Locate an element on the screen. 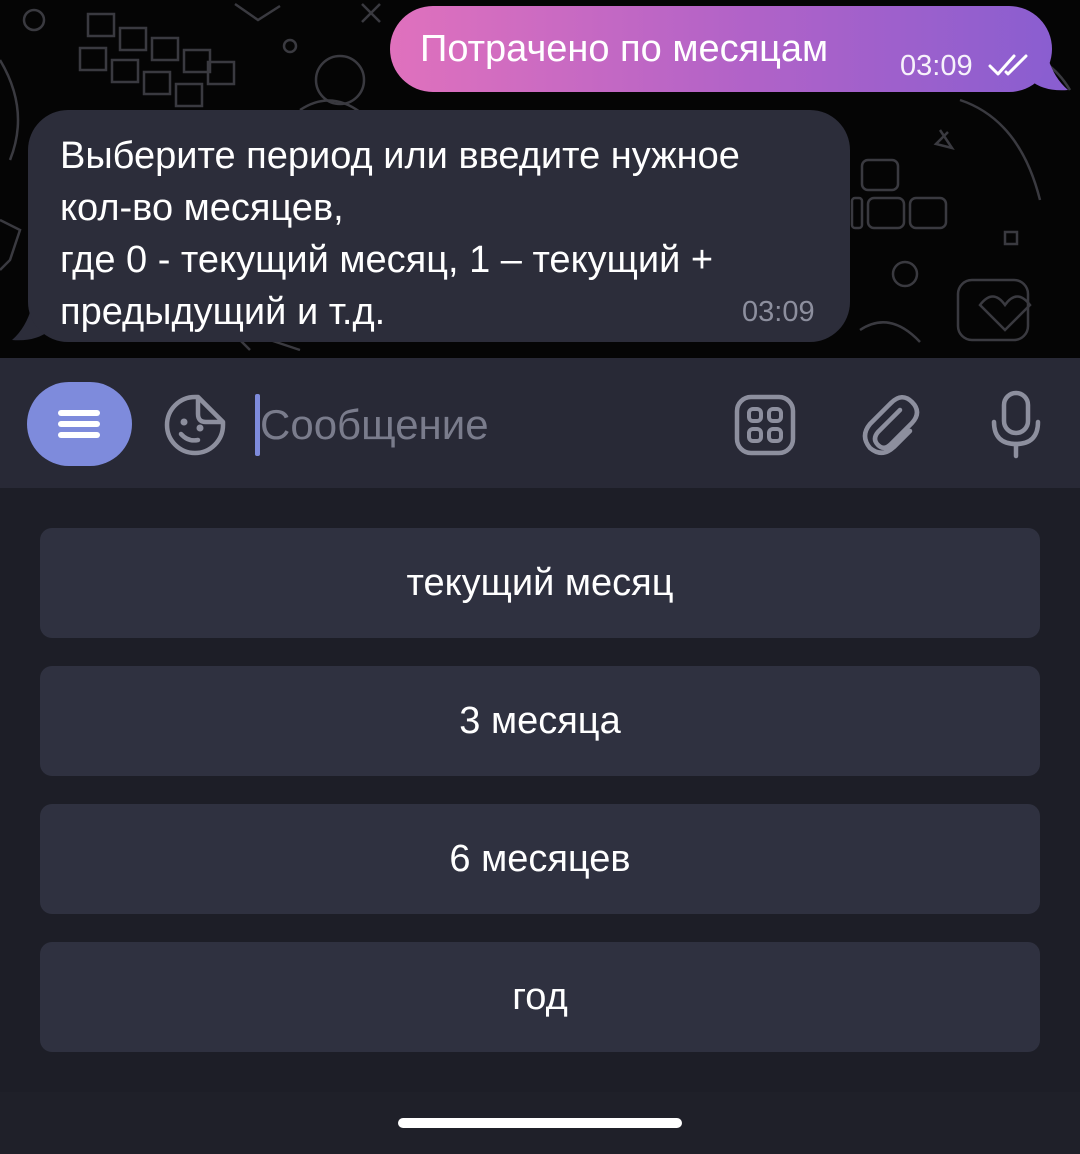  keyboard-button-year: год is located at coordinates (540, 997).